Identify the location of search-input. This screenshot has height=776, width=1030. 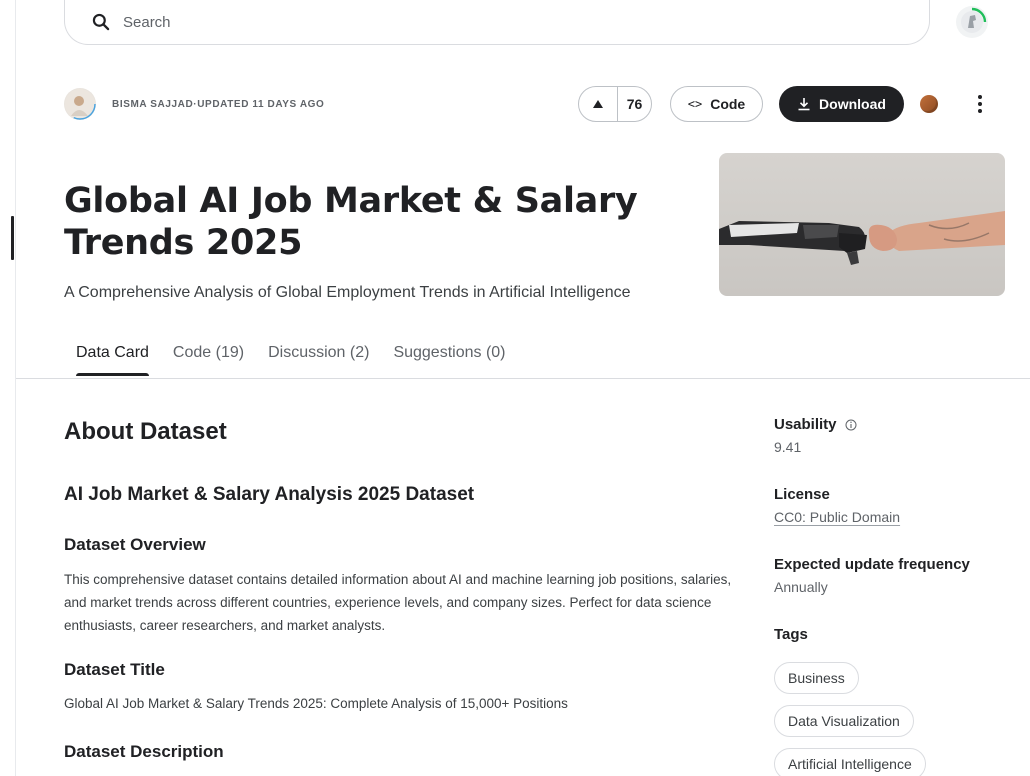
(273, 22).